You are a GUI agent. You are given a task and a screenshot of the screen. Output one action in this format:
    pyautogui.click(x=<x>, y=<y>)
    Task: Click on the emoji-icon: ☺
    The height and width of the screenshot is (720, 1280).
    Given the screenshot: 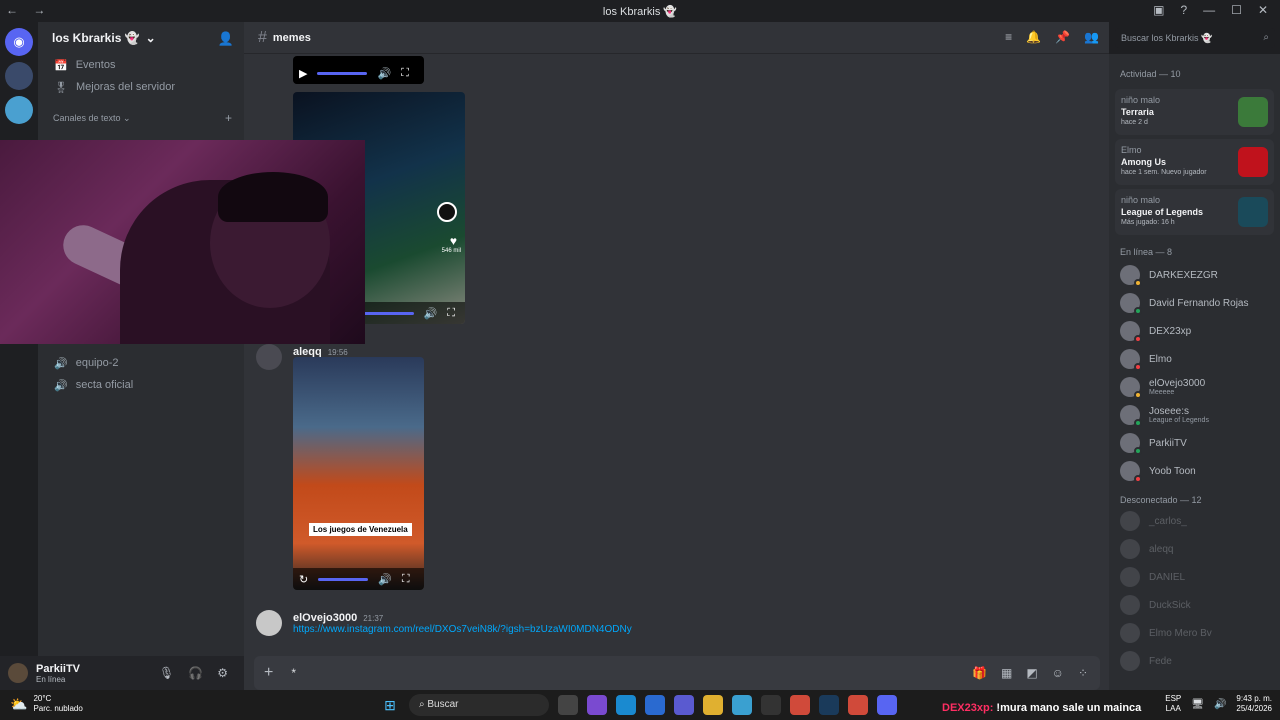 What is the action you would take?
    pyautogui.click(x=1058, y=673)
    